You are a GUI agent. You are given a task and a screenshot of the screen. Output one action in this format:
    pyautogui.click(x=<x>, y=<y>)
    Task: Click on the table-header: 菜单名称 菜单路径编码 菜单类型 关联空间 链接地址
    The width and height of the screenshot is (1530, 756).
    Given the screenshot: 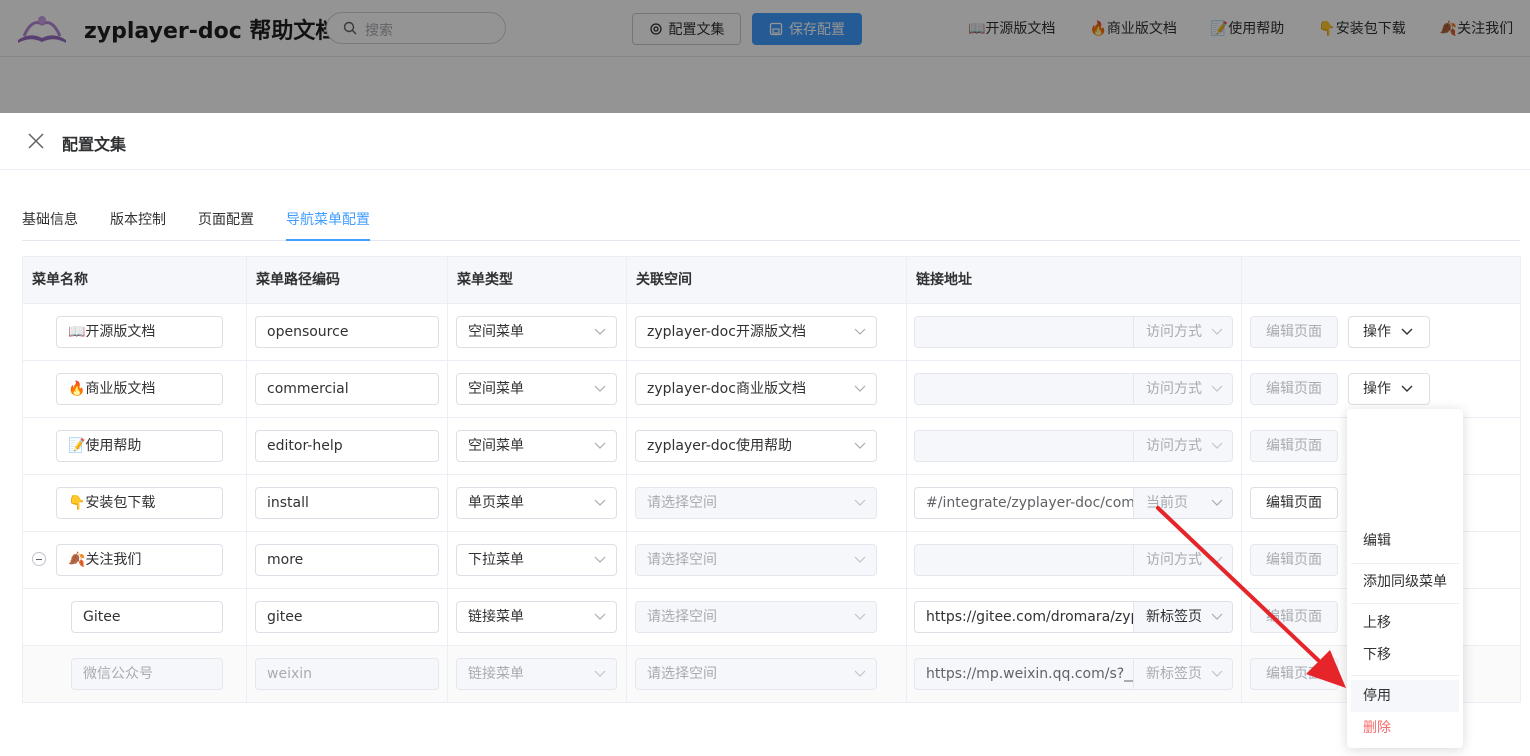 What is the action you would take?
    pyautogui.click(x=771, y=280)
    